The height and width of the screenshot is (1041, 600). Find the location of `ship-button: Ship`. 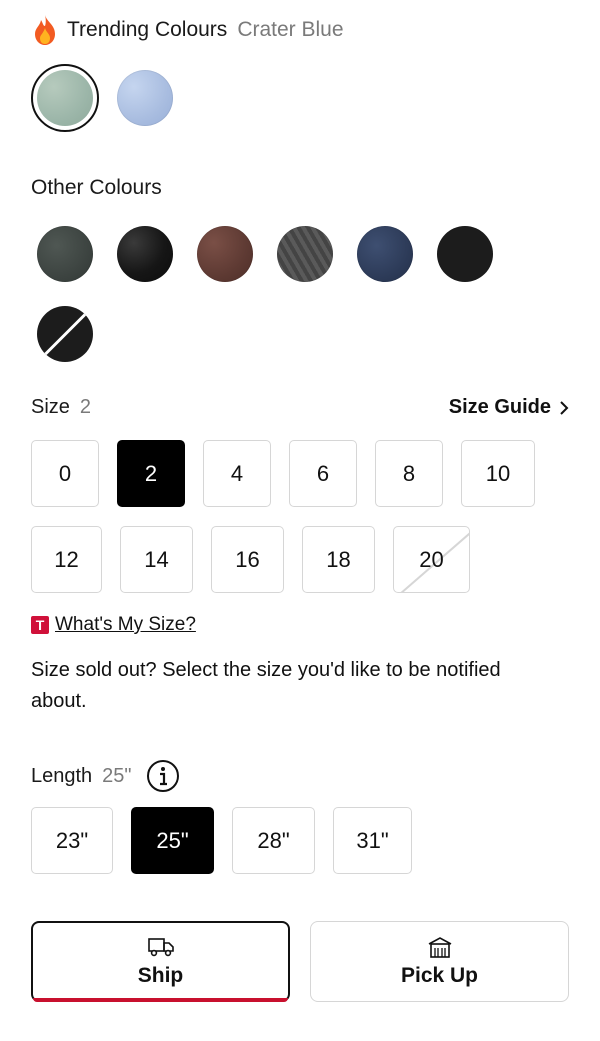

ship-button: Ship is located at coordinates (160, 961).